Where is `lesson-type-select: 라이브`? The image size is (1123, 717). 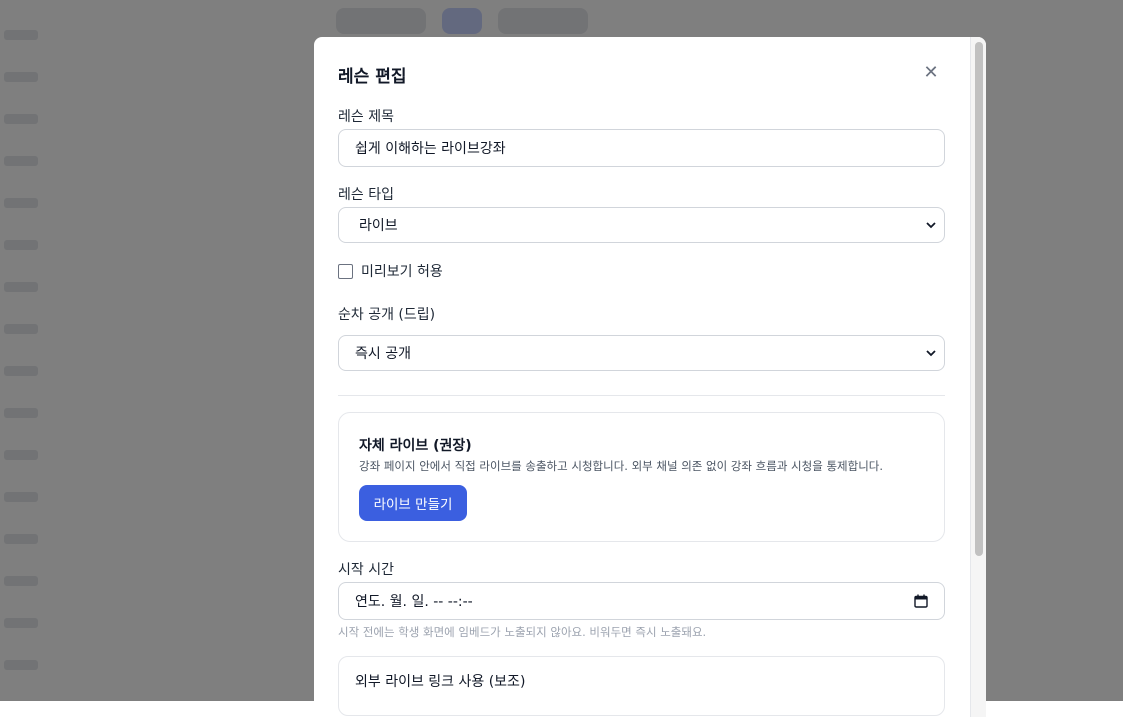 lesson-type-select: 라이브 is located at coordinates (641, 225).